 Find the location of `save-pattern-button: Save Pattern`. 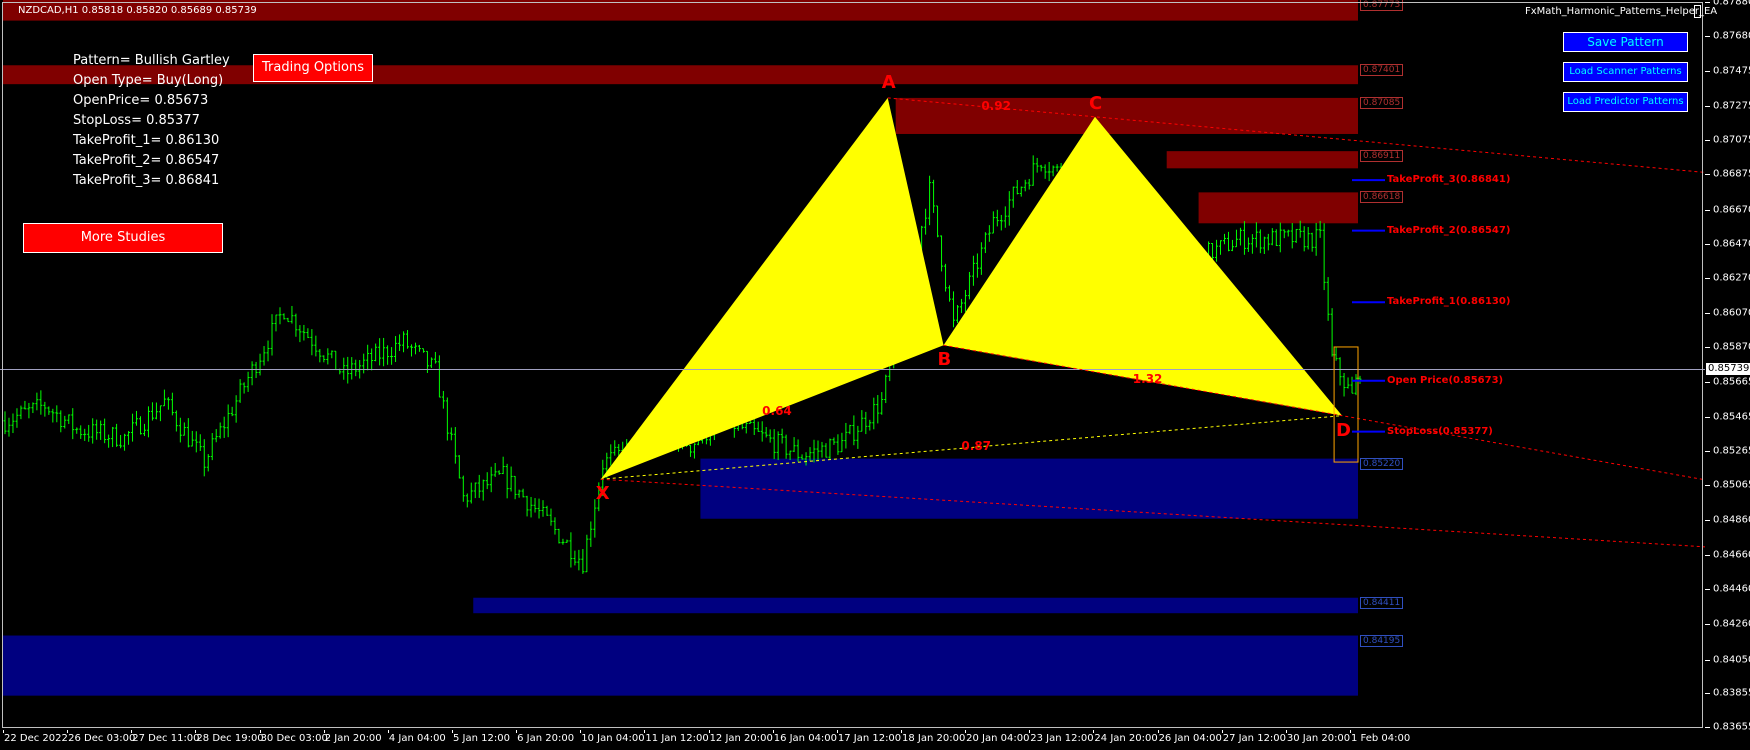

save-pattern-button: Save Pattern is located at coordinates (1625, 42).